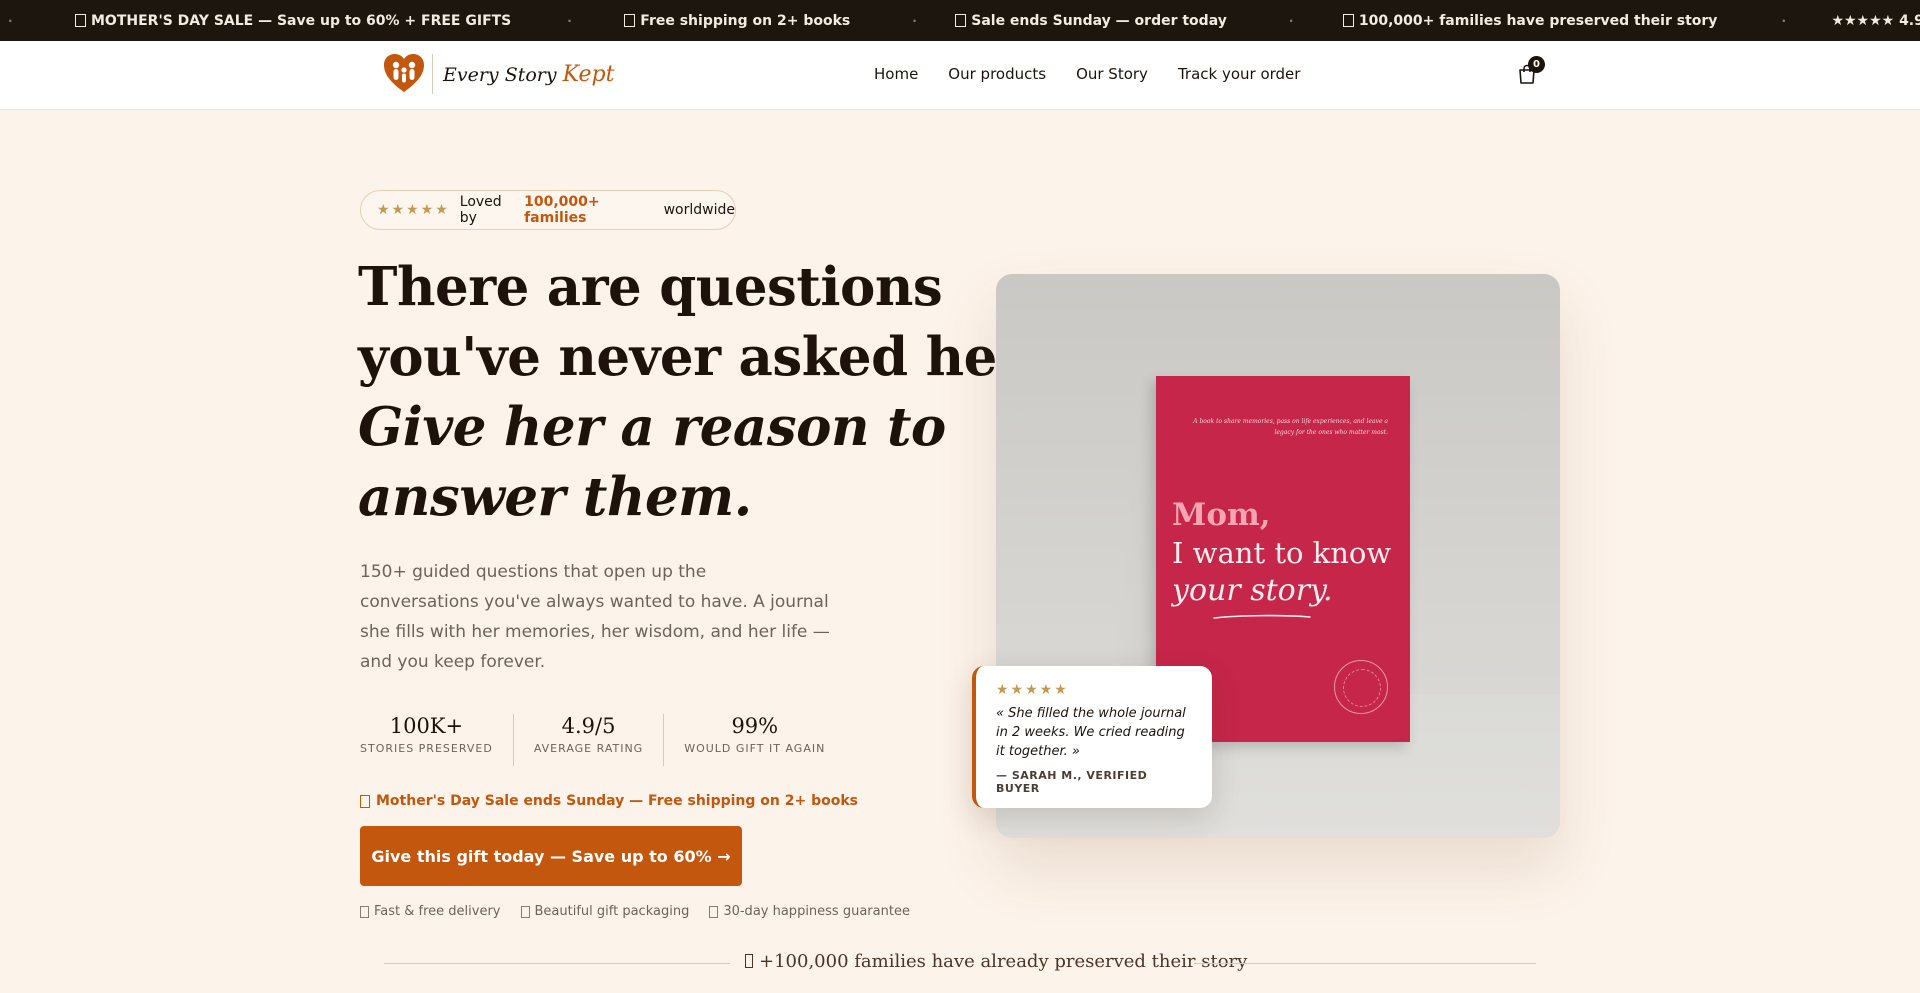 Image resolution: width=1920 pixels, height=993 pixels. What do you see at coordinates (588, 726) in the screenshot?
I see `stat-value: 4.9/5` at bounding box center [588, 726].